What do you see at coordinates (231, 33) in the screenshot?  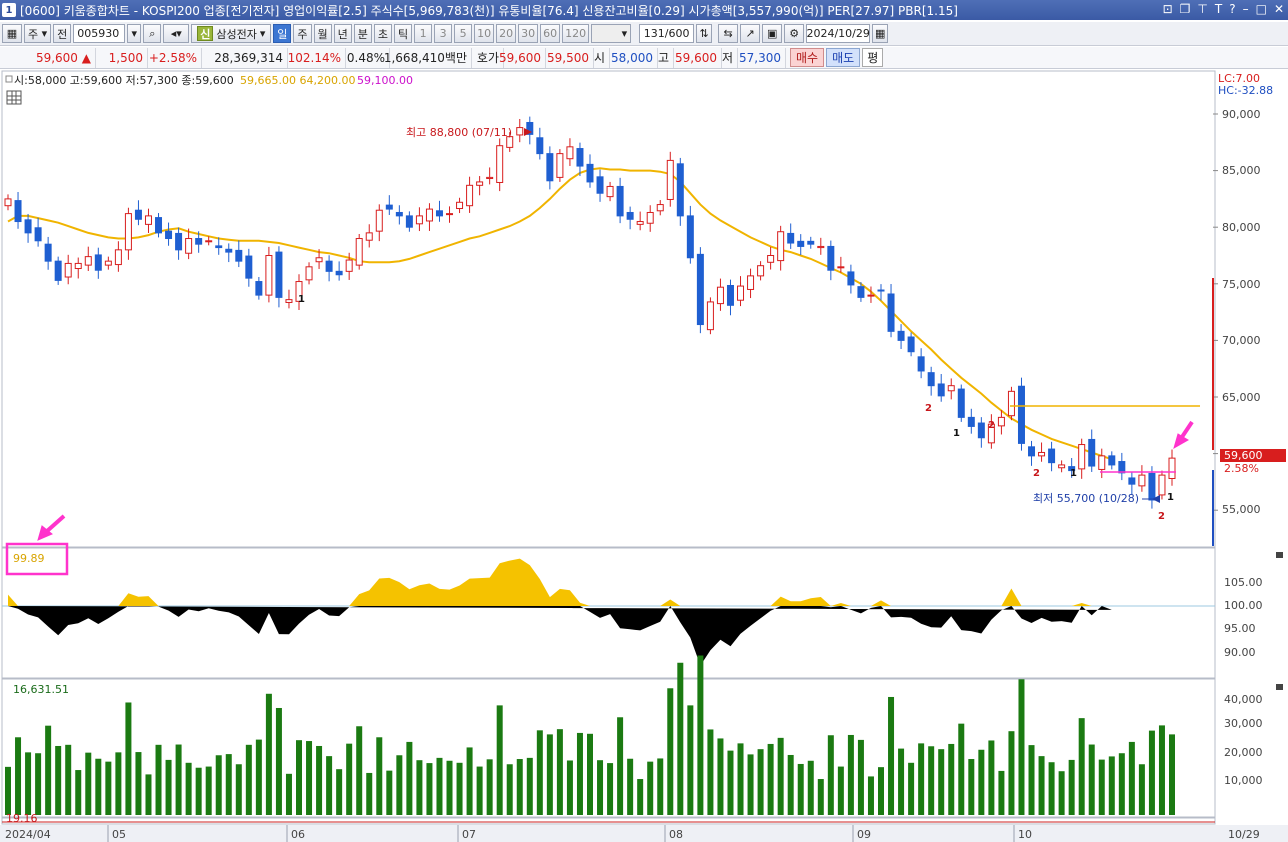 I see `stock-select: 신 삼성전자 ▾` at bounding box center [231, 33].